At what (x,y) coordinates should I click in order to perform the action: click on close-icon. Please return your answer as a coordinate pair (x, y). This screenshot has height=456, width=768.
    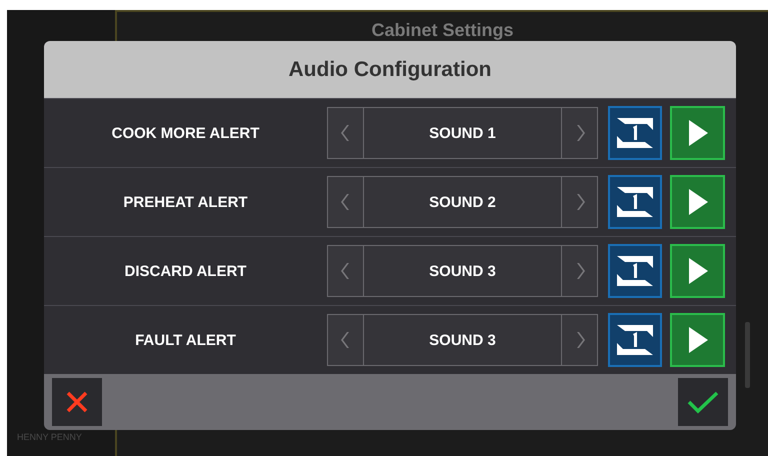
    Looking at the image, I should click on (77, 402).